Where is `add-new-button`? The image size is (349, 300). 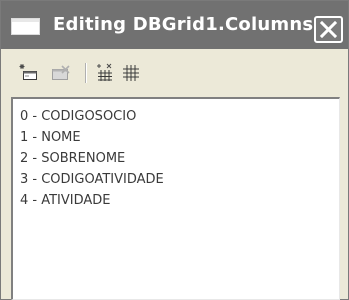
add-new-button is located at coordinates (29, 73).